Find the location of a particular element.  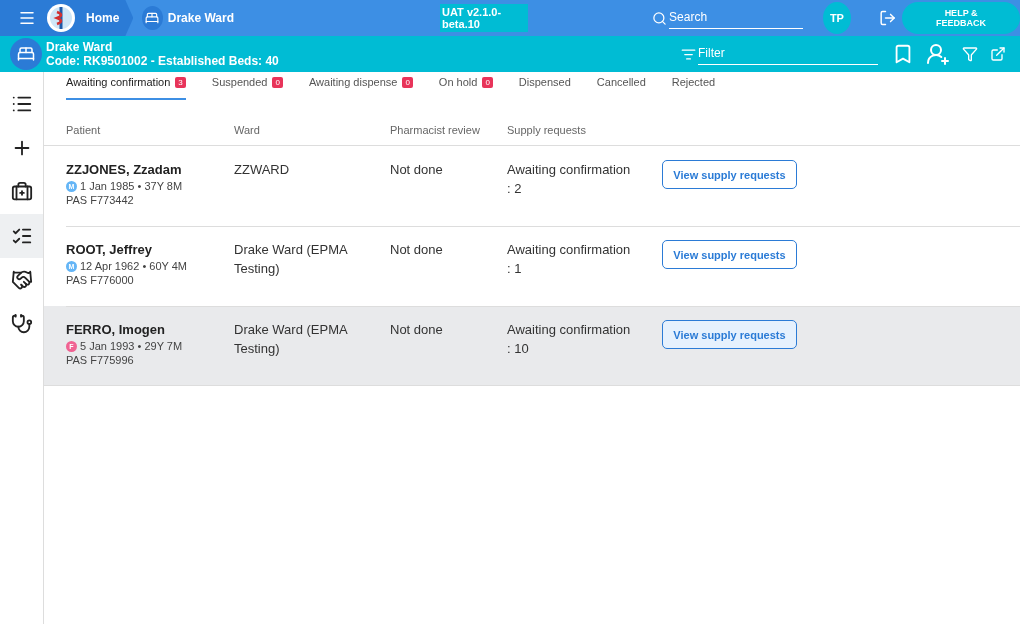

pas-number: PAS F775996 is located at coordinates (100, 360).